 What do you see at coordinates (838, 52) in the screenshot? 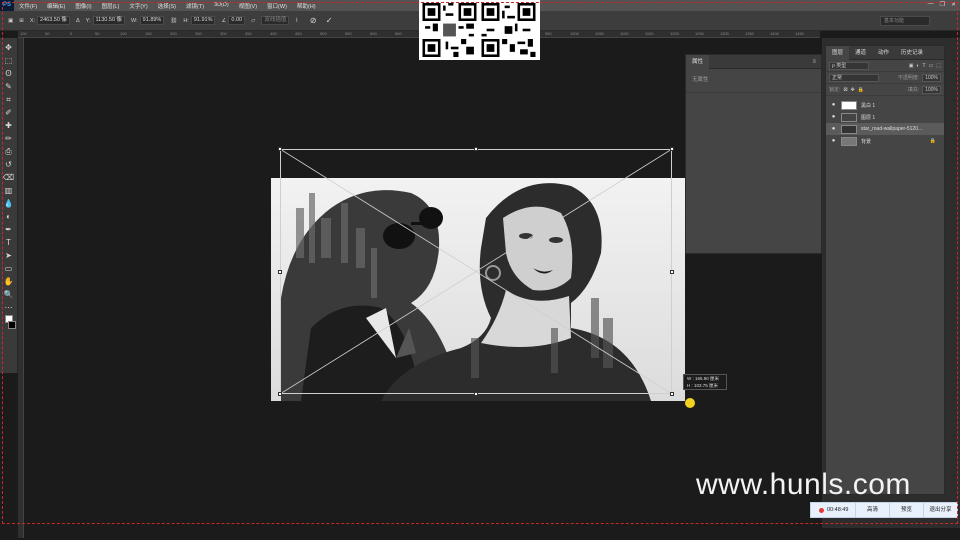
I see `tab-layers-0: 图层` at bounding box center [838, 52].